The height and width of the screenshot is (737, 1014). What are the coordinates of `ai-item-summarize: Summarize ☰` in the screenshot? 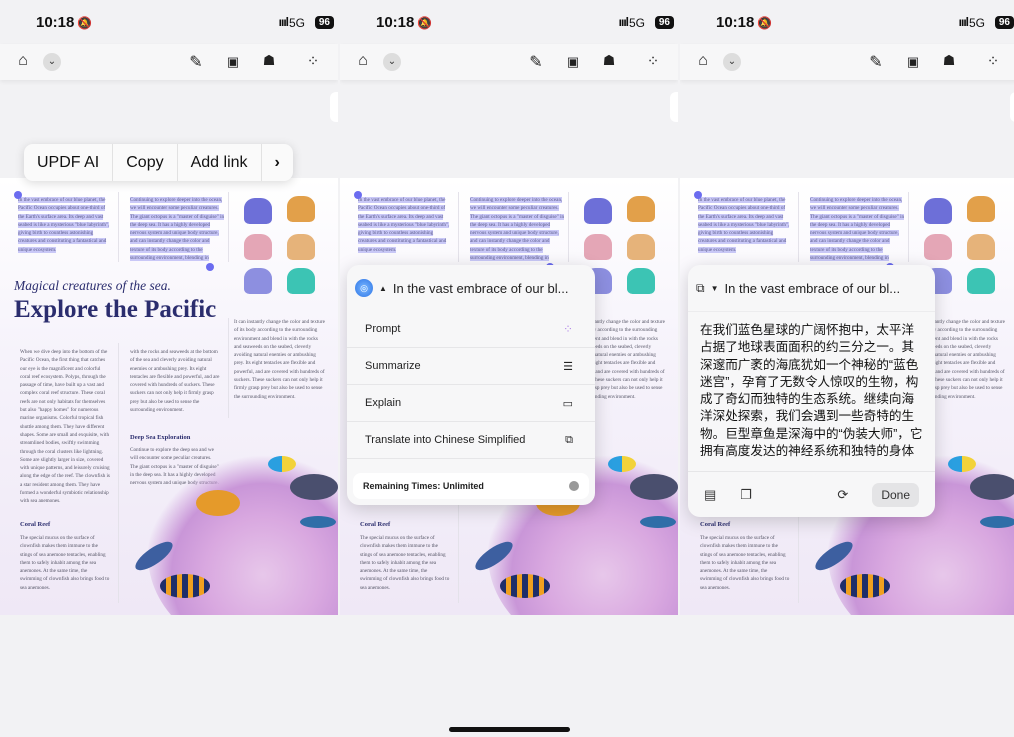 It's located at (471, 366).